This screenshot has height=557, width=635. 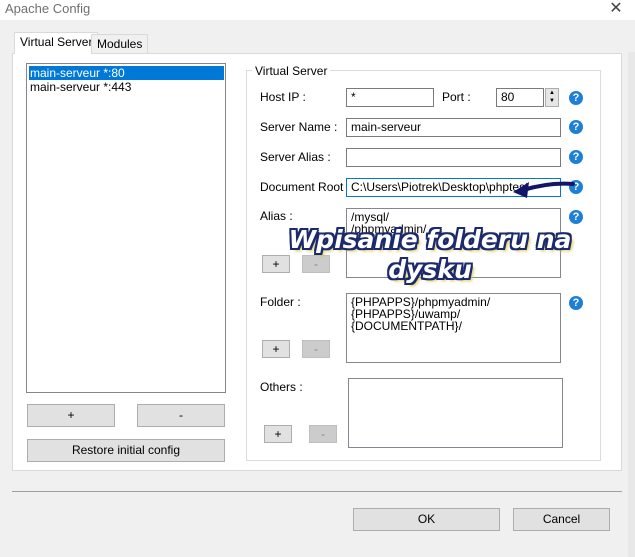 I want to click on port-stepper: ▲ ▼, so click(x=552, y=97).